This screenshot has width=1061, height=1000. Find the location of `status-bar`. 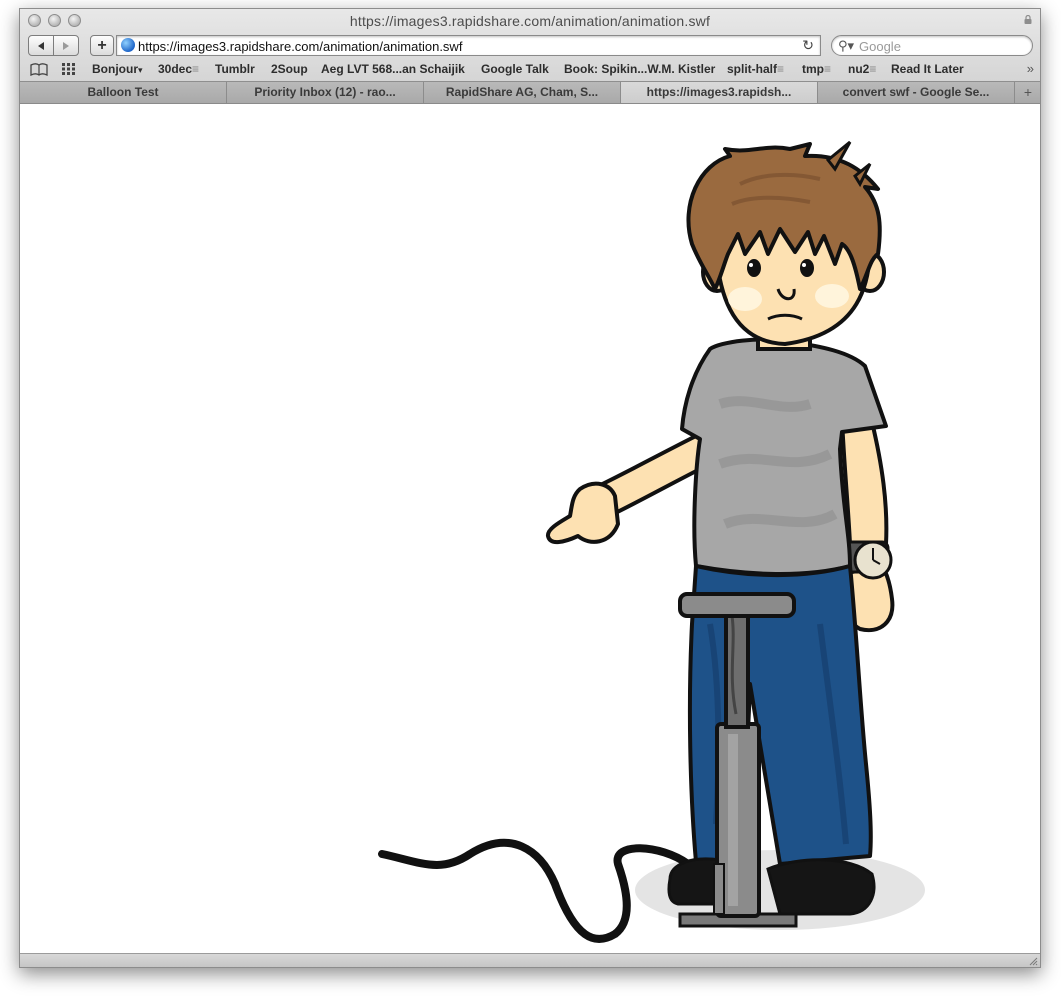

status-bar is located at coordinates (530, 960).